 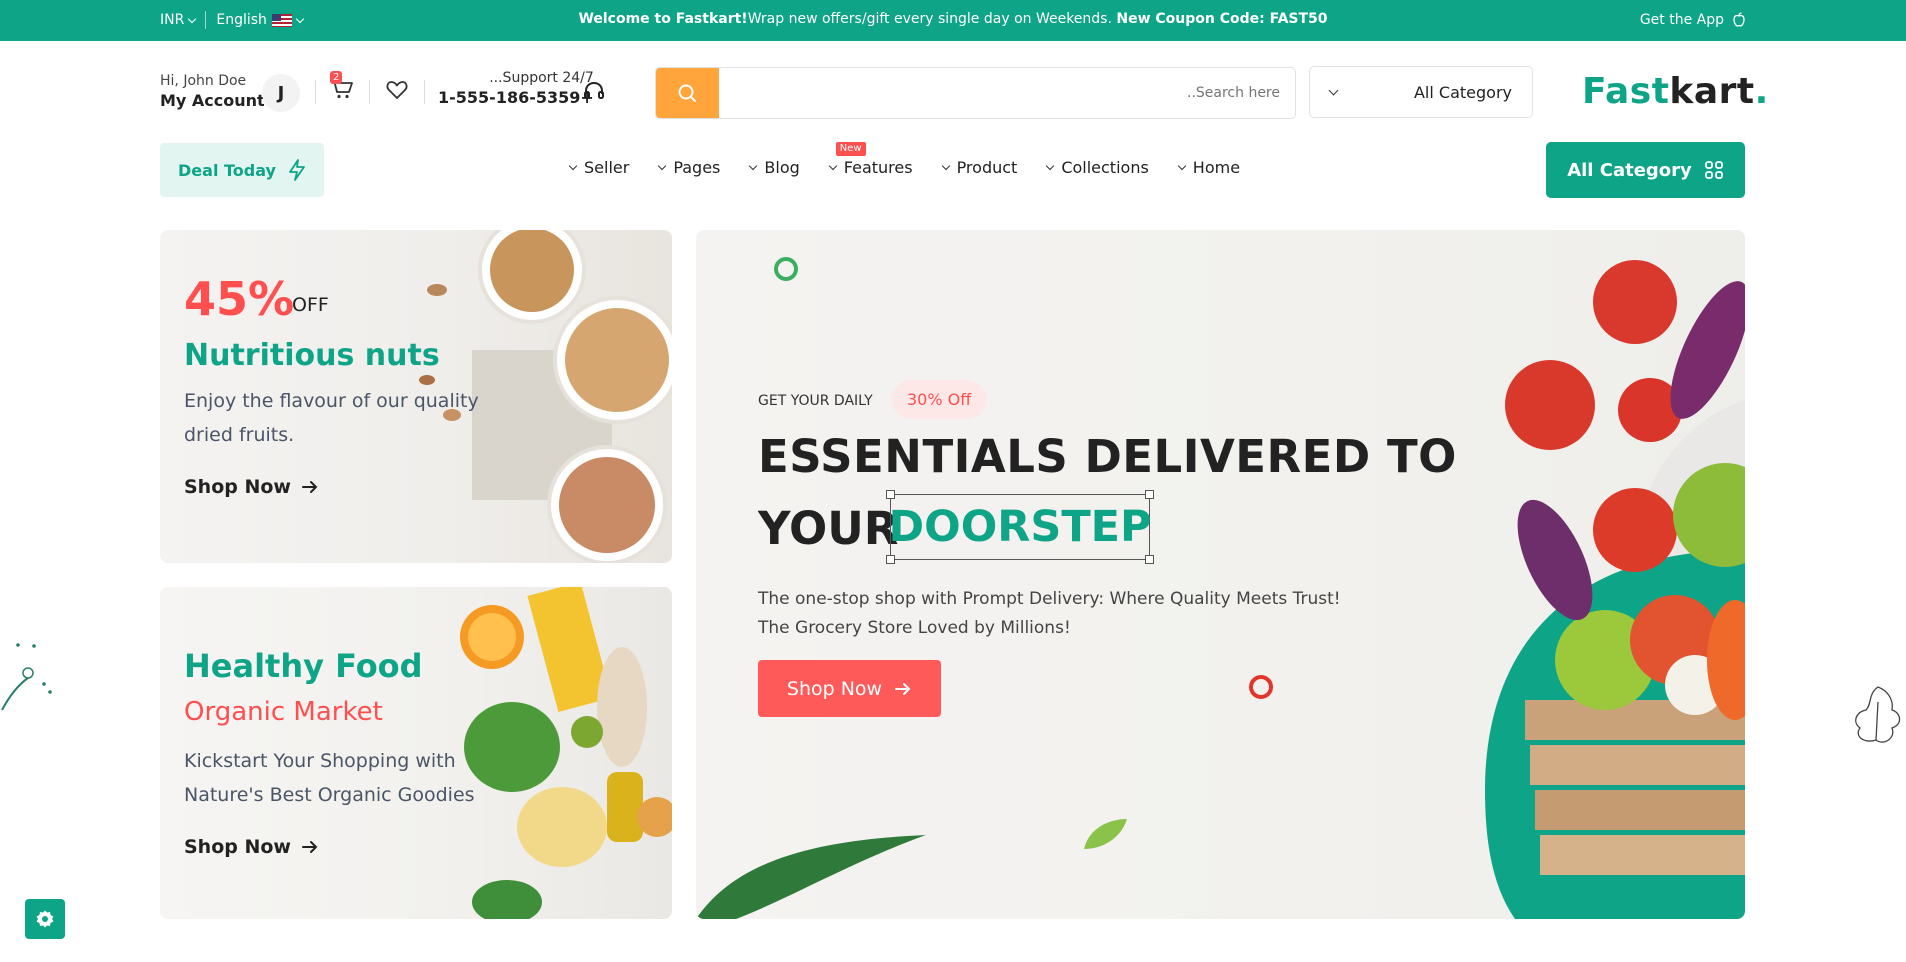 I want to click on nav-label: Pages, so click(x=697, y=167).